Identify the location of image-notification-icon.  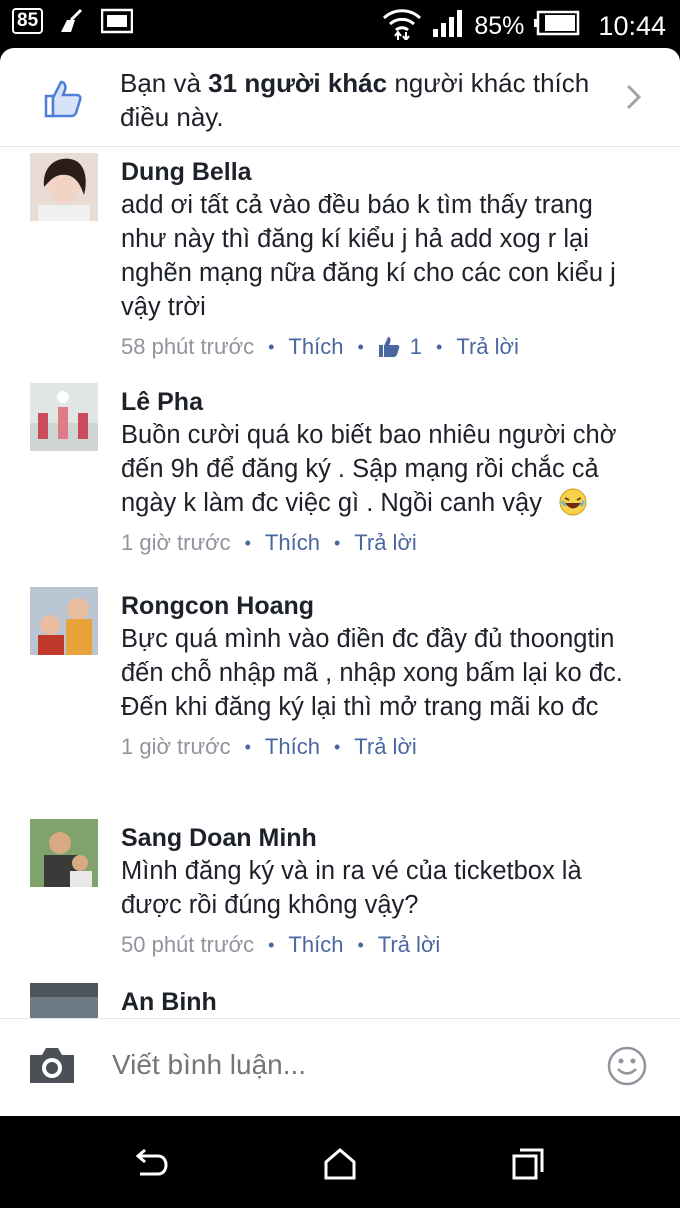
(117, 21).